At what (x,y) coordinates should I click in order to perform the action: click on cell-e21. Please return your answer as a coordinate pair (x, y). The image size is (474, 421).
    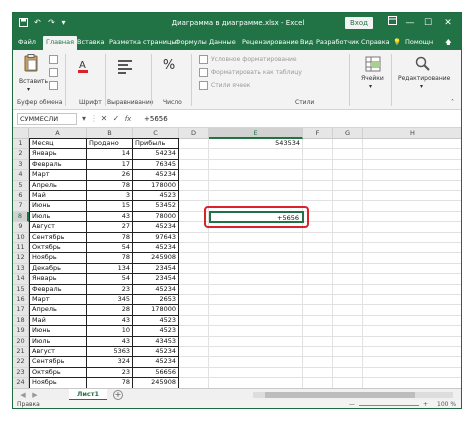
    Looking at the image, I should click on (256, 352).